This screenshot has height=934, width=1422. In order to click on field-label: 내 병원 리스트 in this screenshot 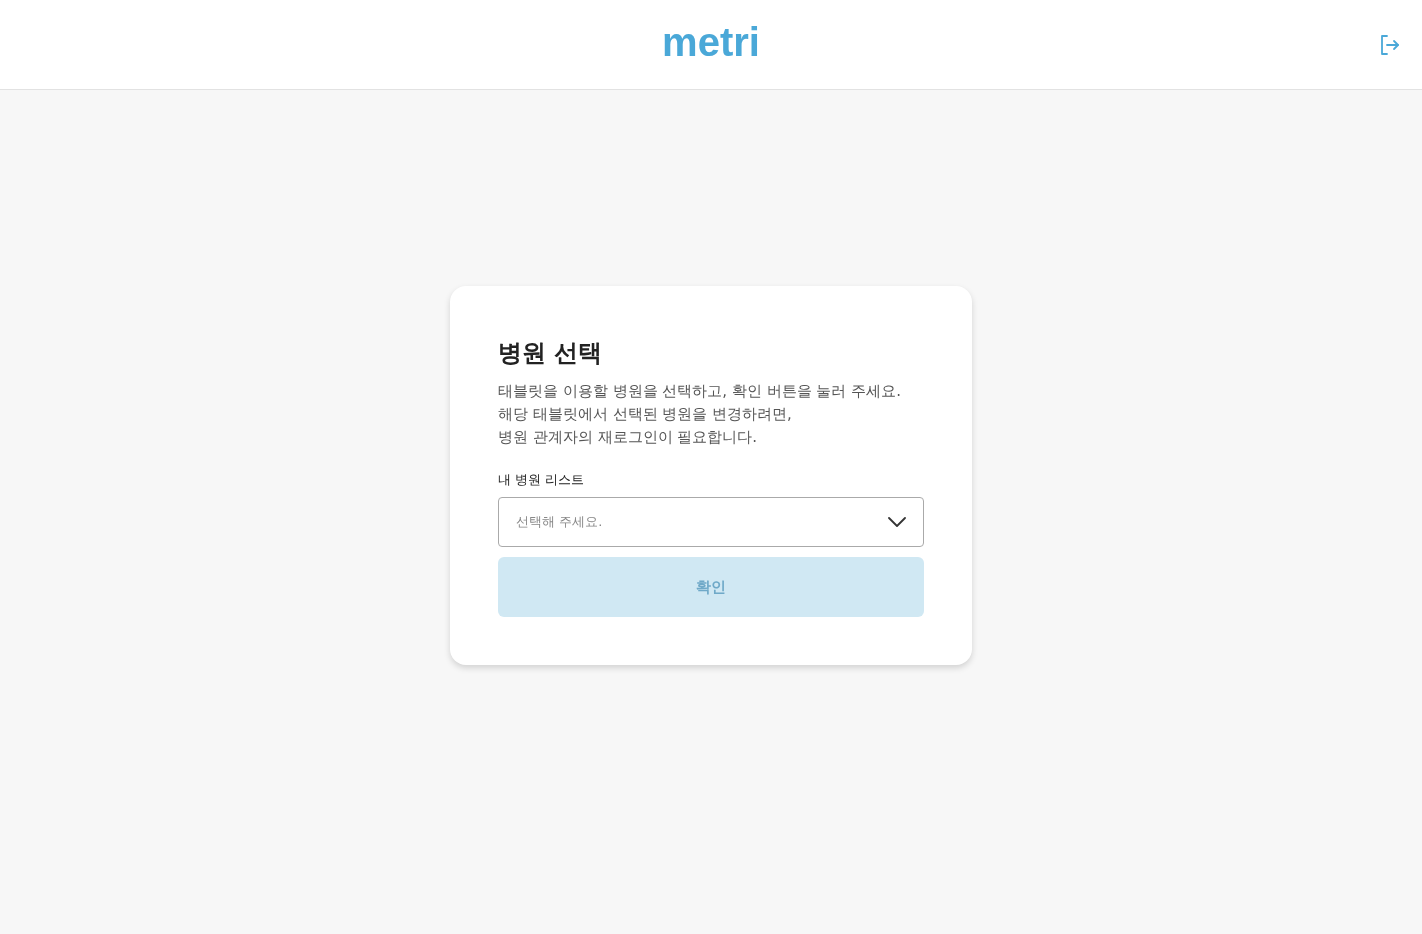, I will do `click(542, 480)`.